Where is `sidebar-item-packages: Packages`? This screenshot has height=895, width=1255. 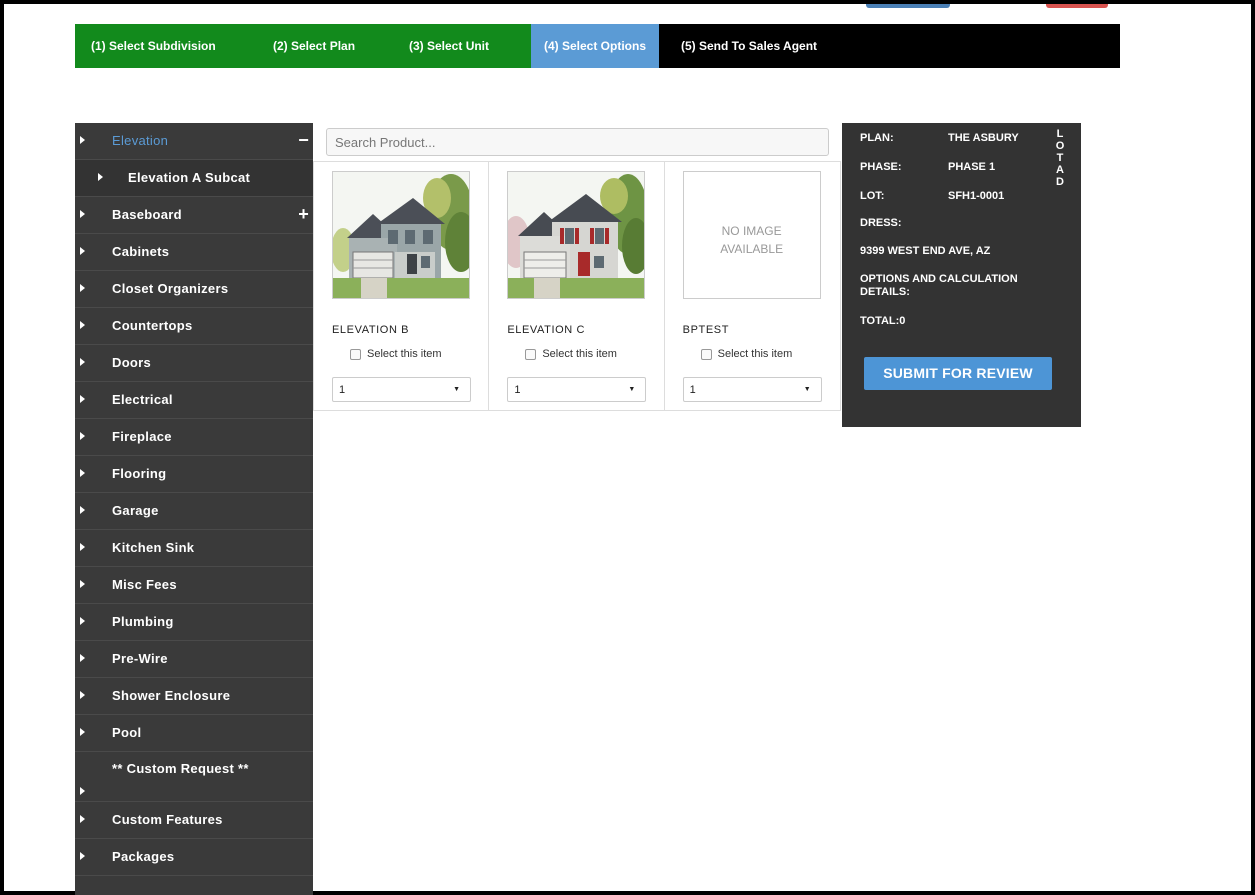 sidebar-item-packages: Packages is located at coordinates (194, 857).